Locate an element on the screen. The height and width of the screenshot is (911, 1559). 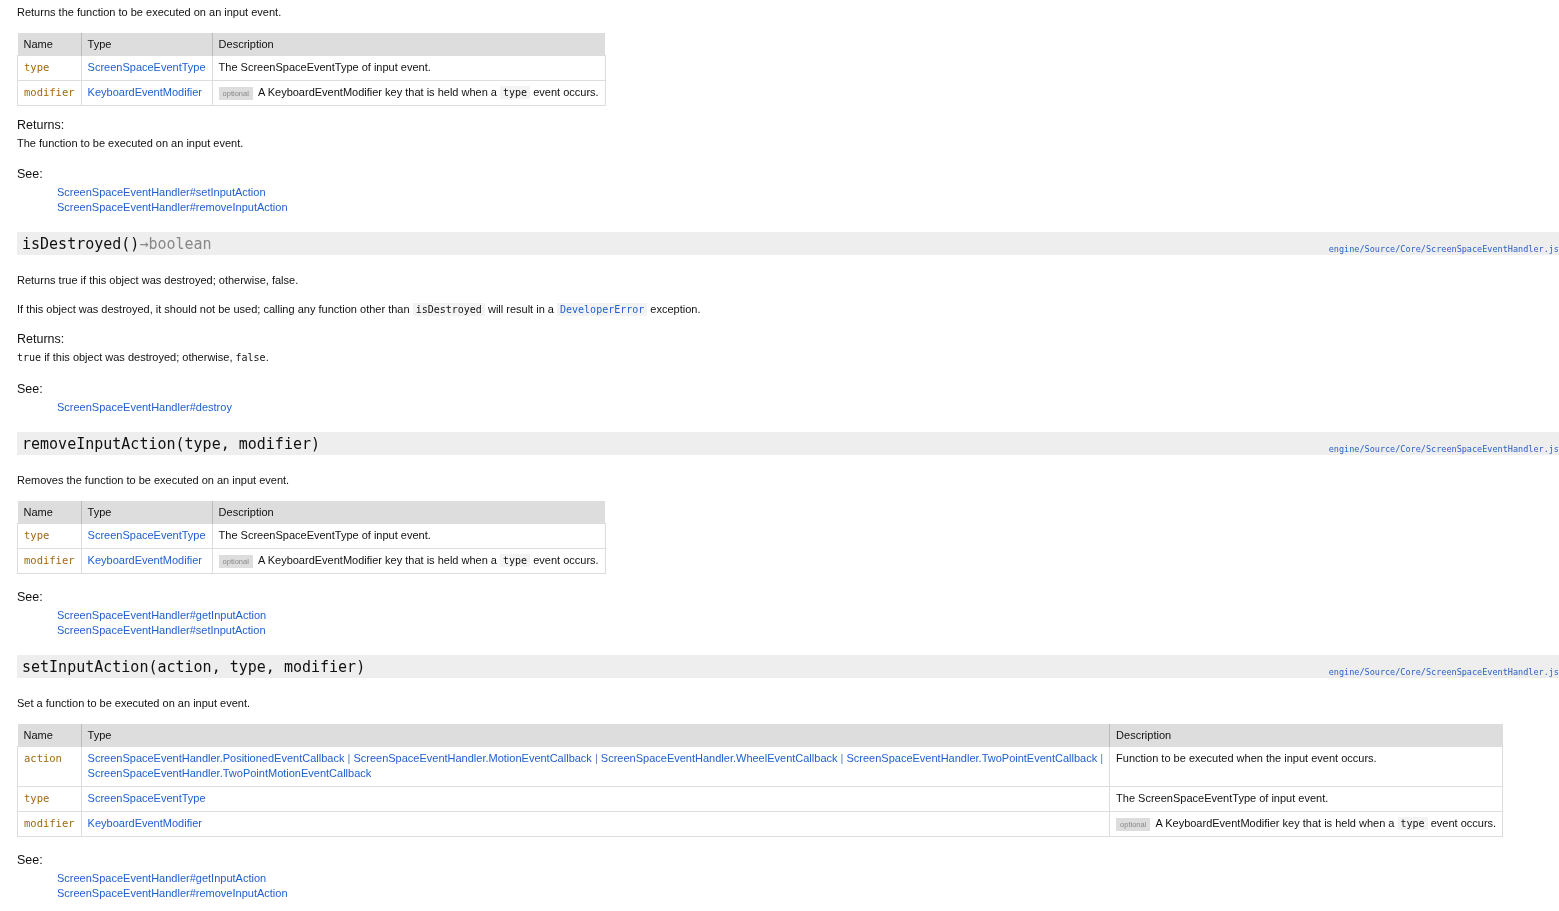
type-link: ScreenSpaceEventHandler.TwoPointEventCallback is located at coordinates (972, 758).